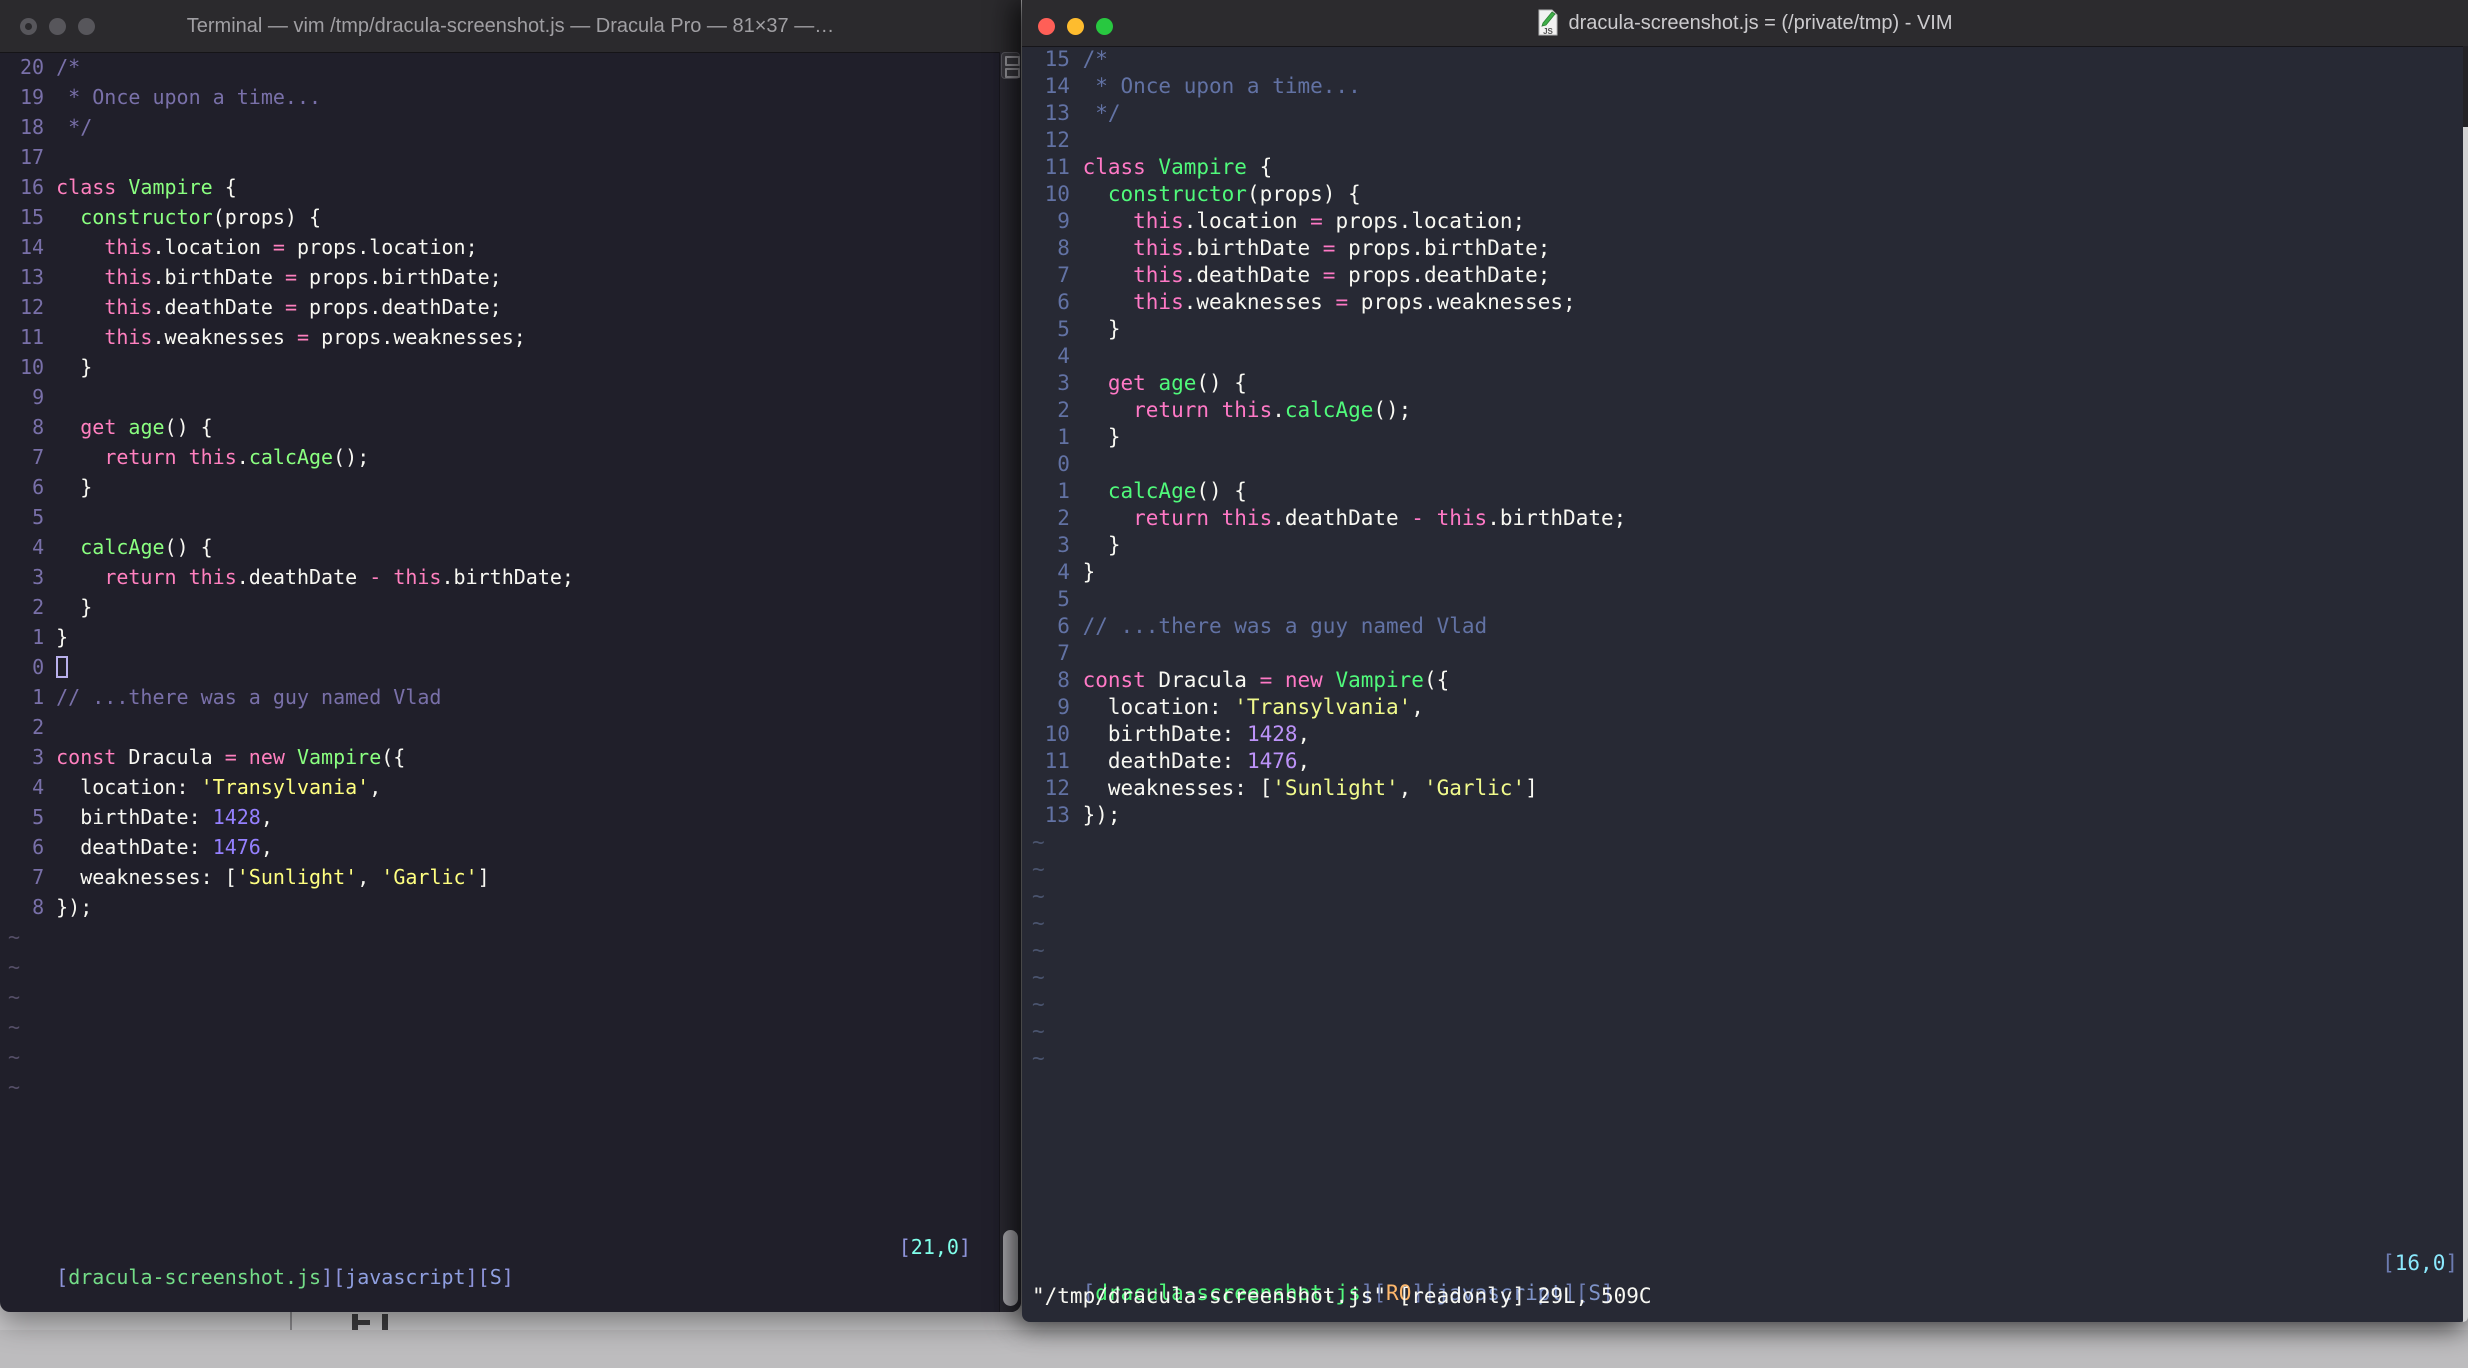  I want to click on code-line: 10 constructor(props) {, so click(1747, 194).